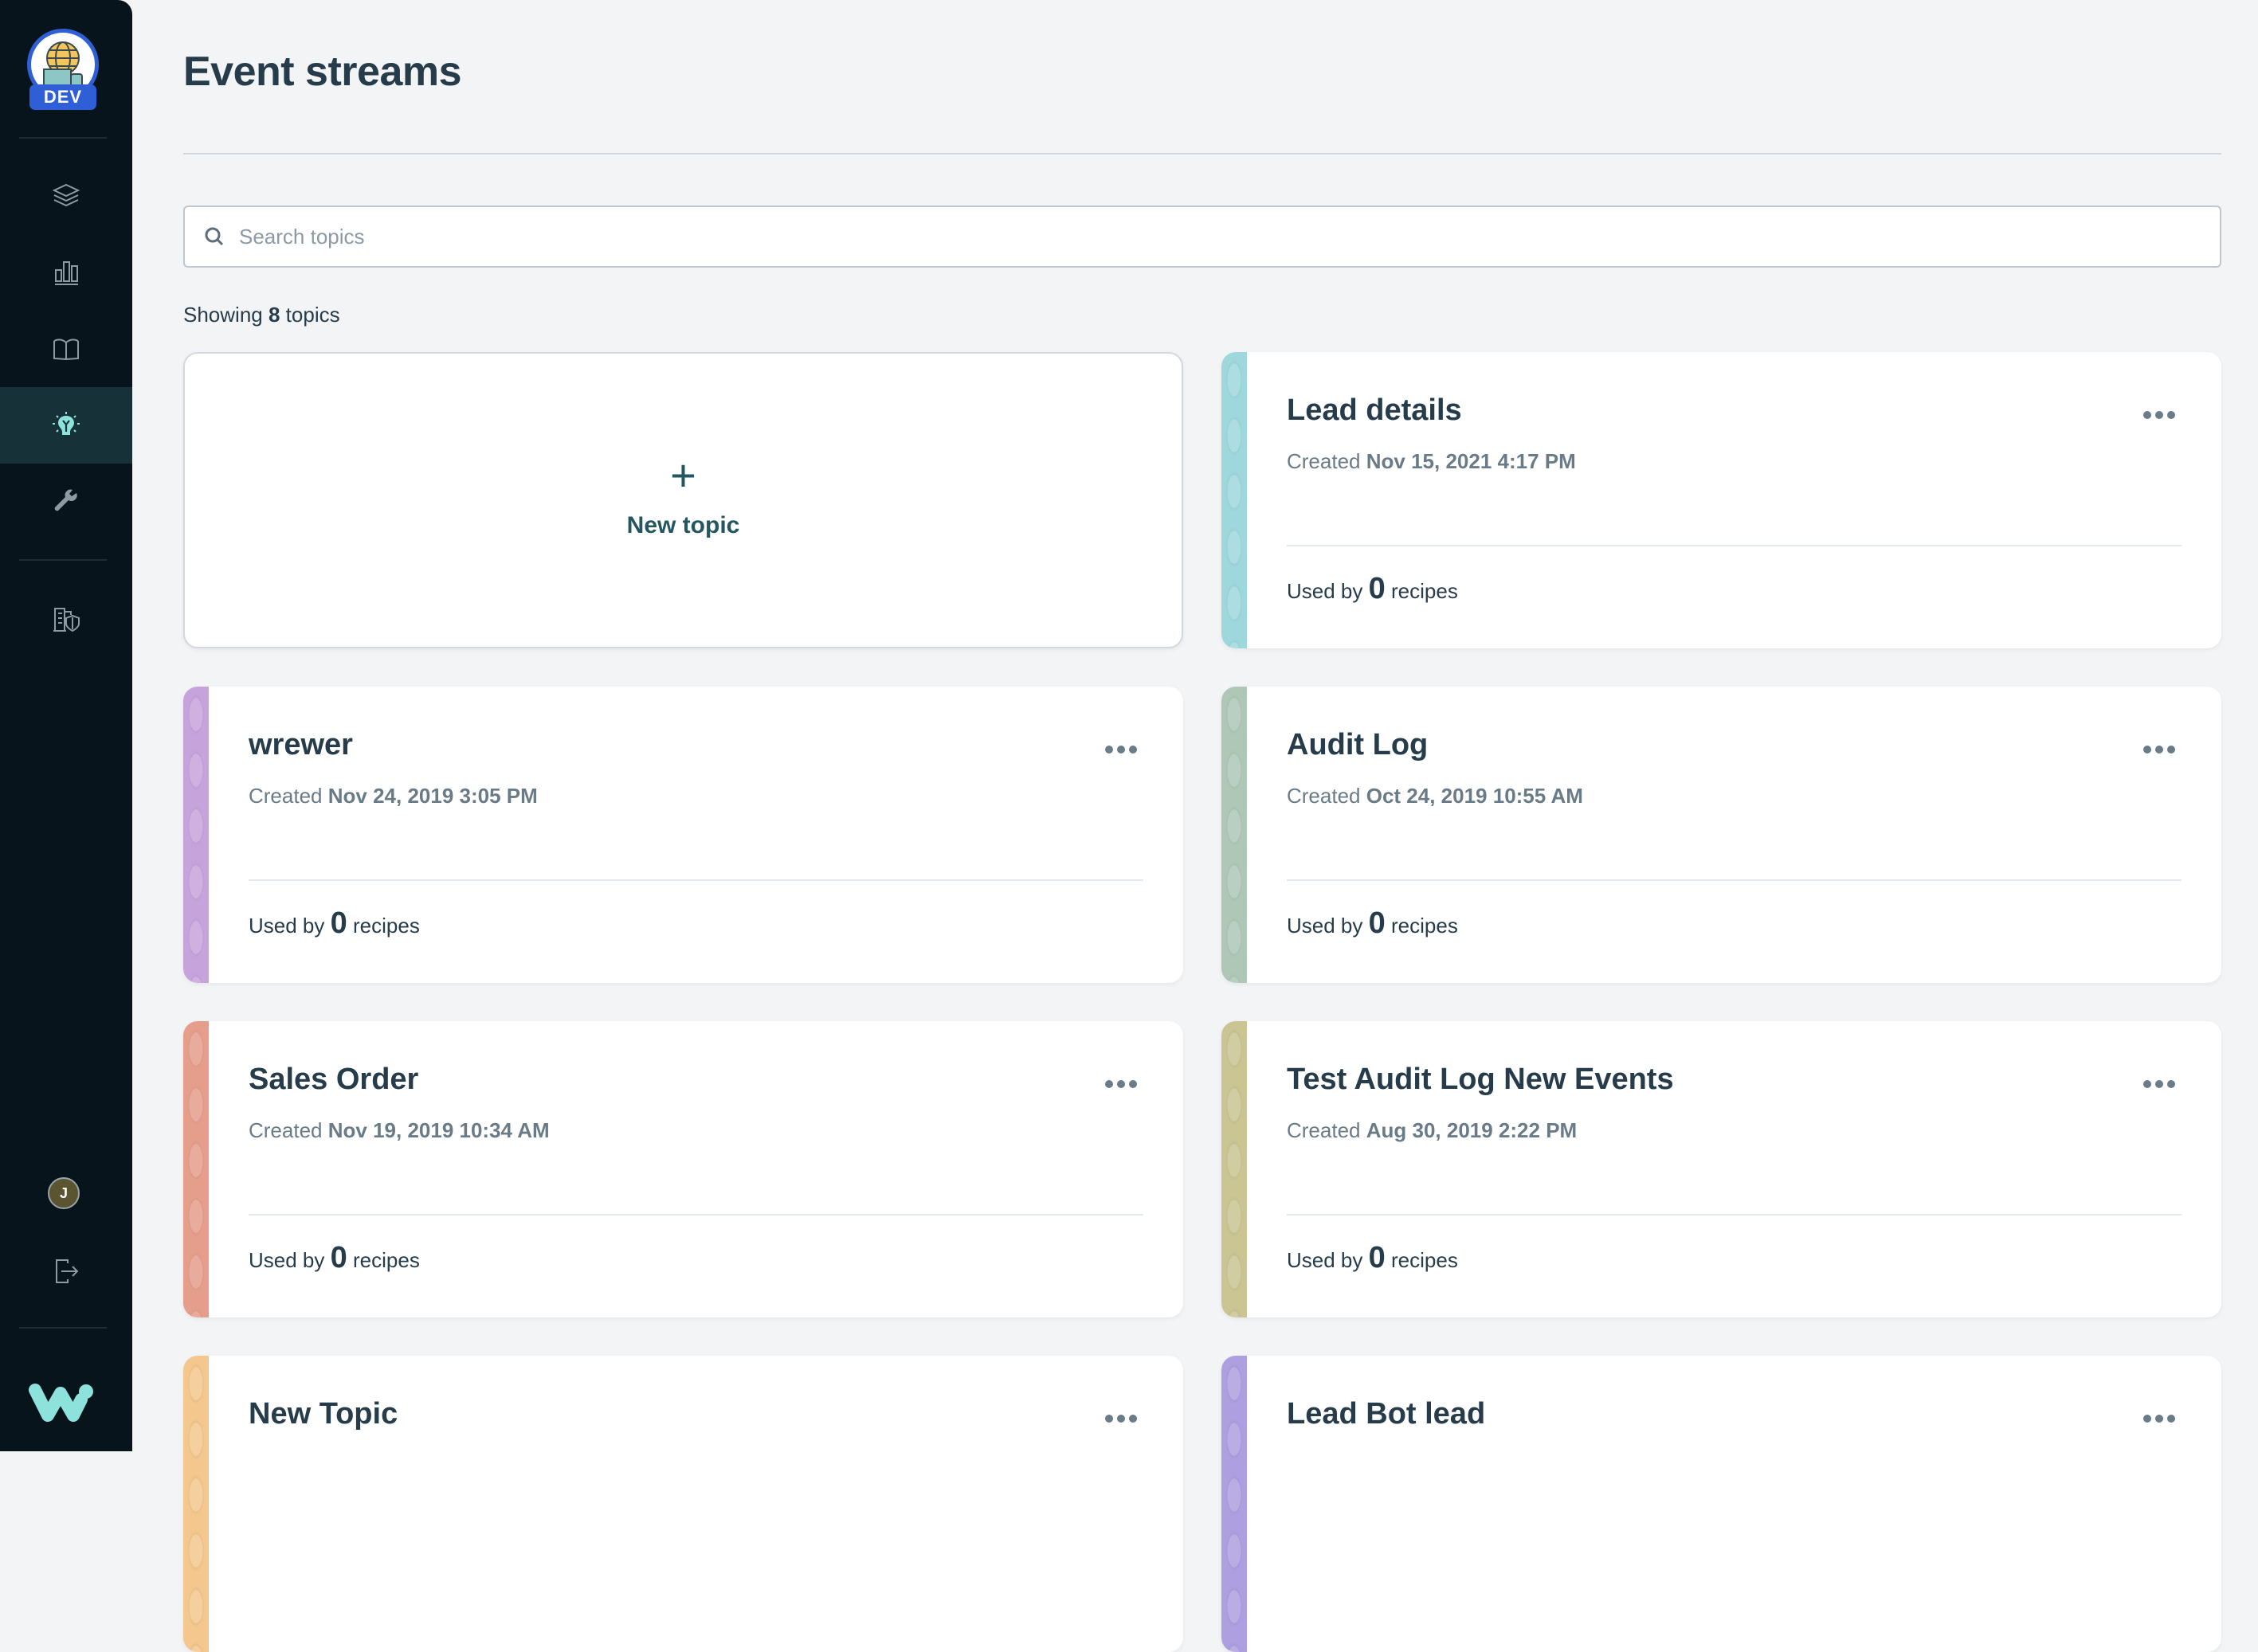 The width and height of the screenshot is (2258, 1652). What do you see at coordinates (1386, 1414) in the screenshot?
I see `topic-title: Lead Bot lead` at bounding box center [1386, 1414].